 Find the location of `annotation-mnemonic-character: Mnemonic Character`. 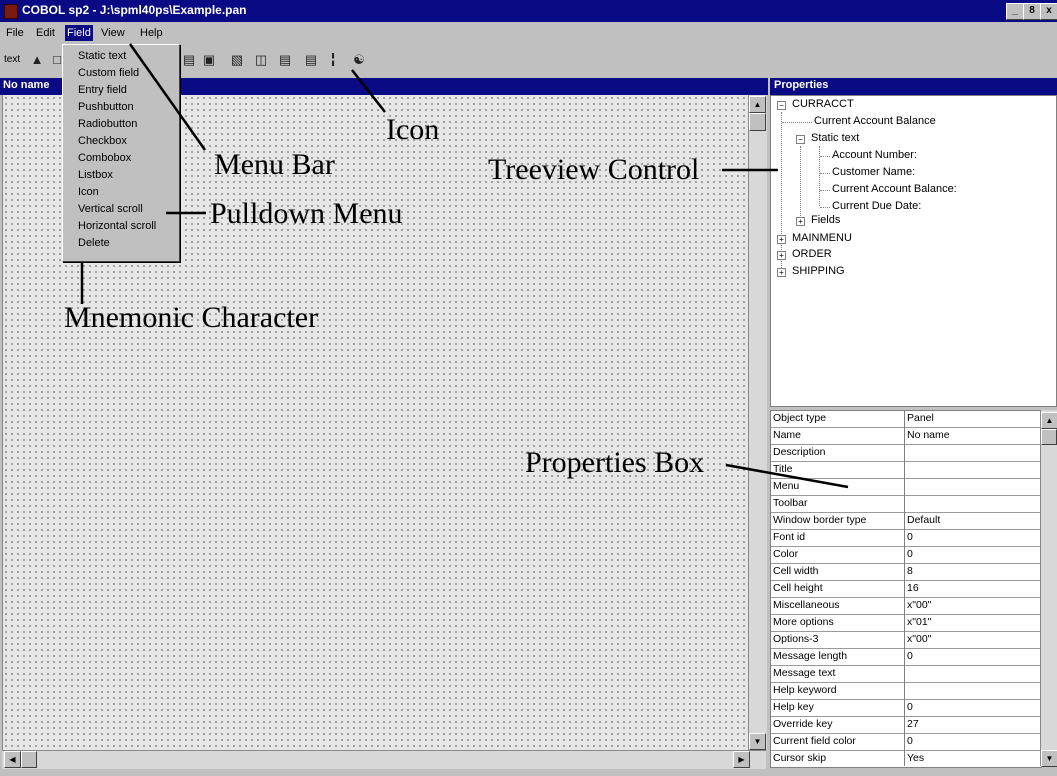

annotation-mnemonic-character: Mnemonic Character is located at coordinates (191, 317).